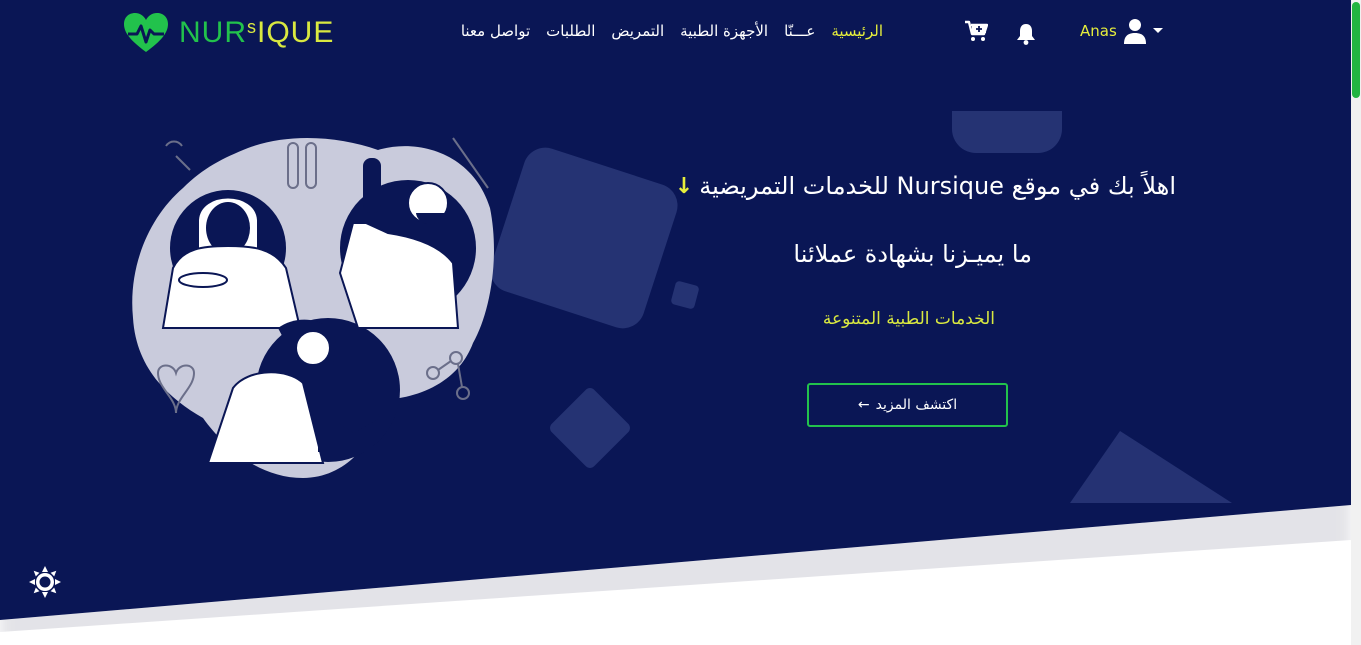 This screenshot has height=645, width=1361. I want to click on arrow-down-icon: ↓, so click(684, 186).